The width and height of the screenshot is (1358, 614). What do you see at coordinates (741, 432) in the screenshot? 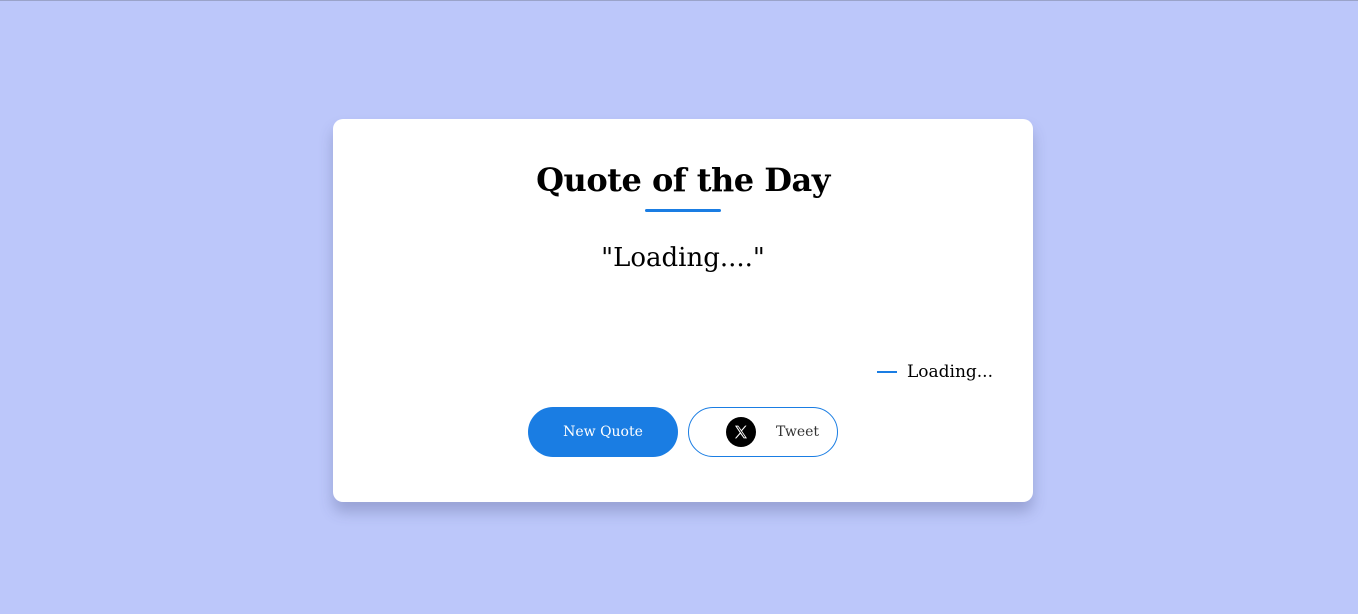
I see `x-logo-icon` at bounding box center [741, 432].